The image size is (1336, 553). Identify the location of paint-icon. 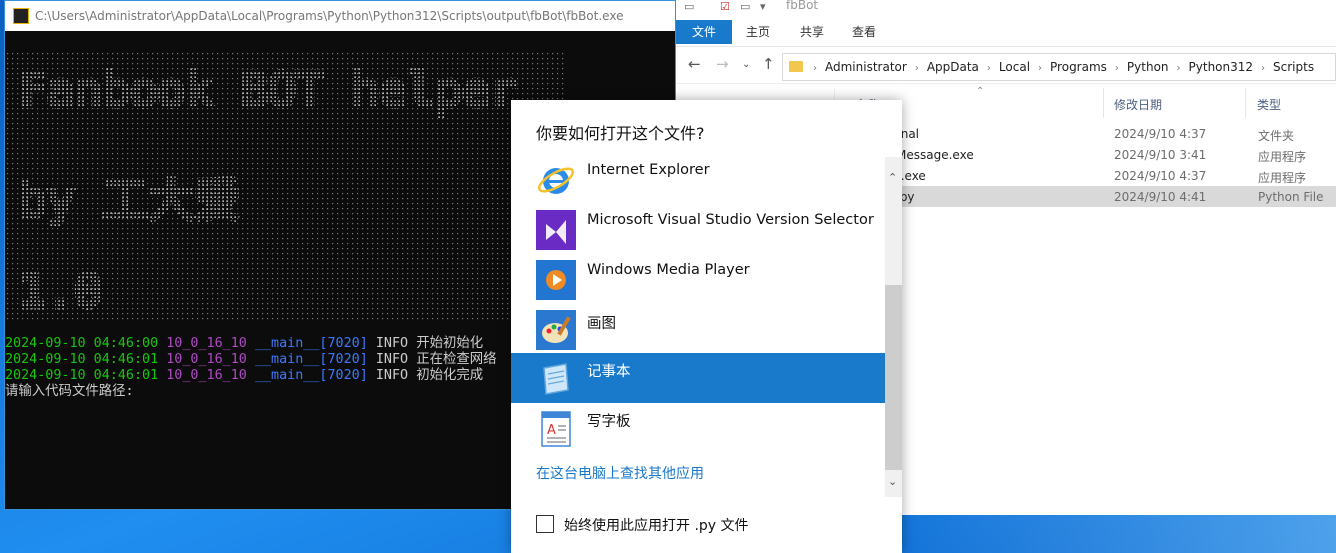
(556, 330).